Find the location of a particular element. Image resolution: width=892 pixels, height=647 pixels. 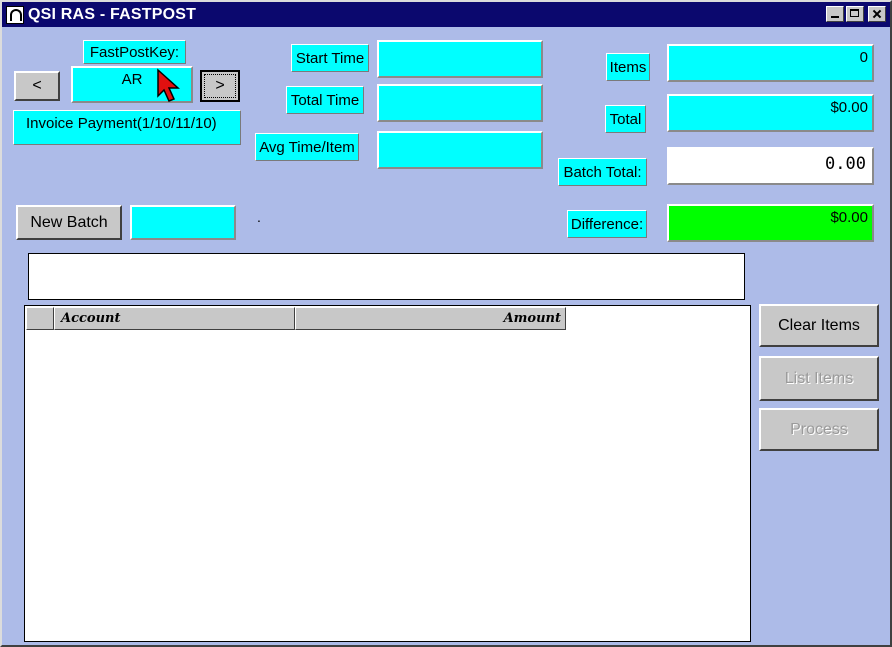

mouse-pointer-icon is located at coordinates (168, 85).